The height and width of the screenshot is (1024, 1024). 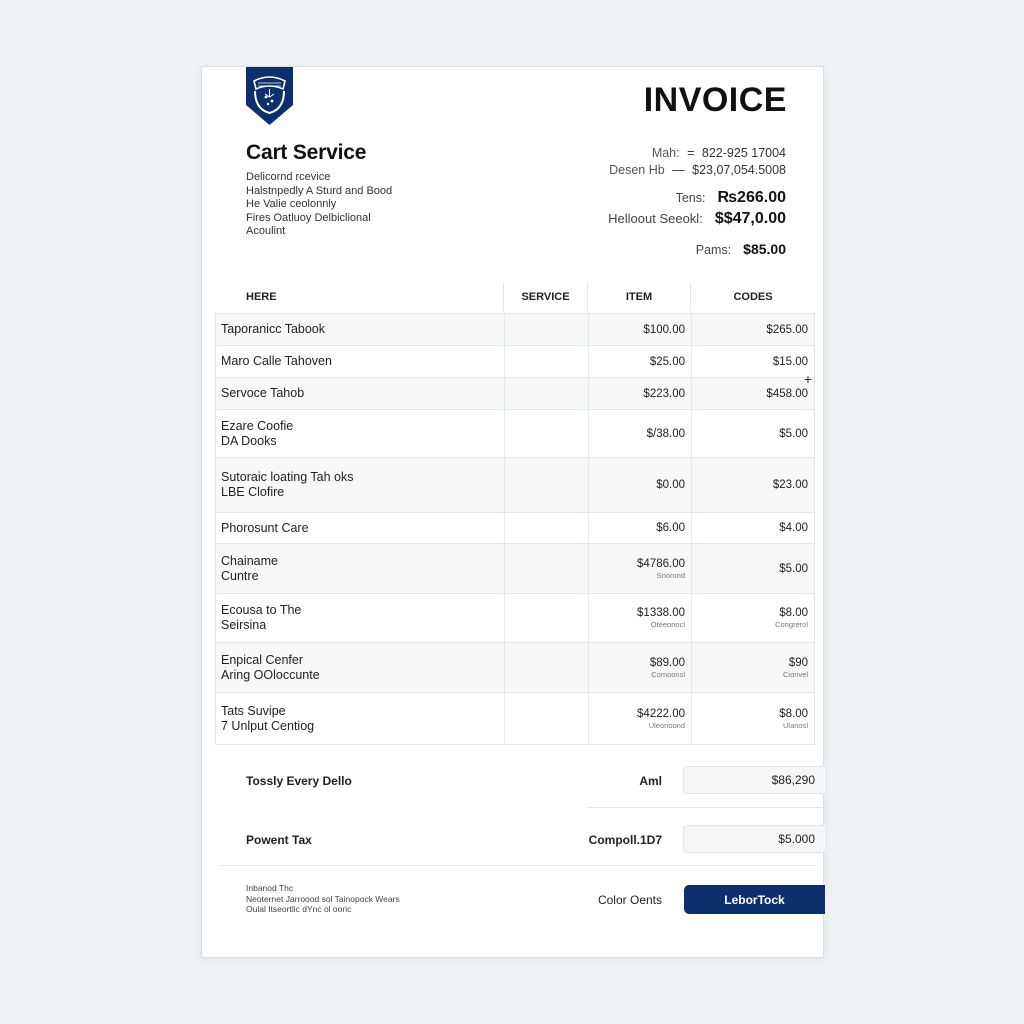 I want to click on meta-value: $23,07,054.5008, so click(x=739, y=170).